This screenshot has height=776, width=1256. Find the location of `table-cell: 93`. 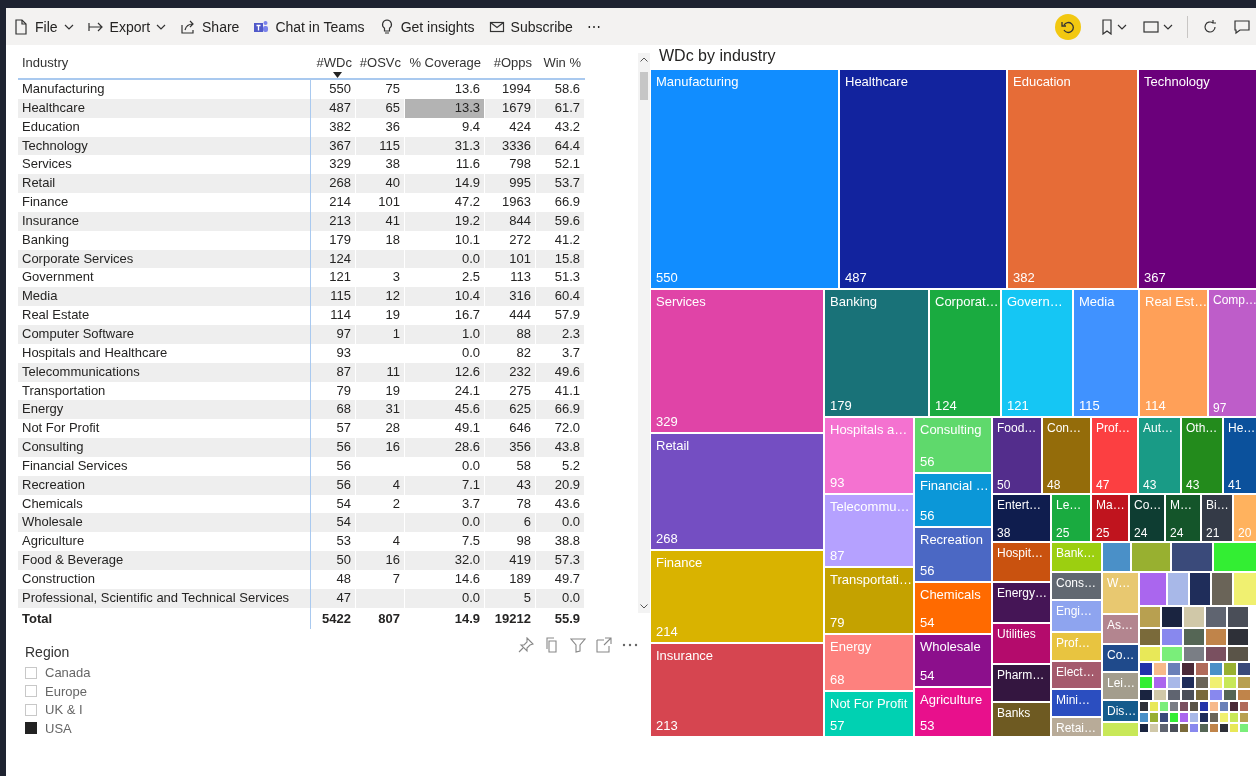

table-cell: 93 is located at coordinates (333, 353).